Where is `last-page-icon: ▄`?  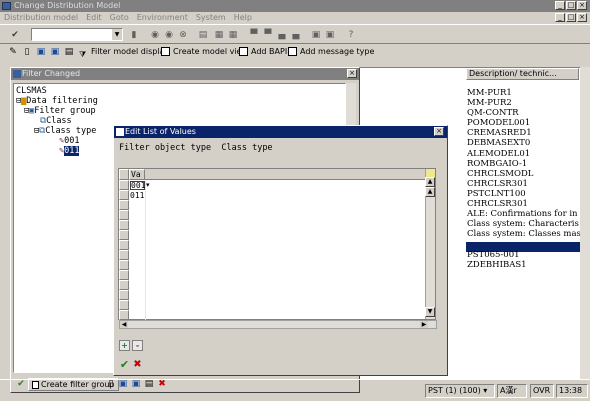 last-page-icon: ▄ is located at coordinates (296, 35).